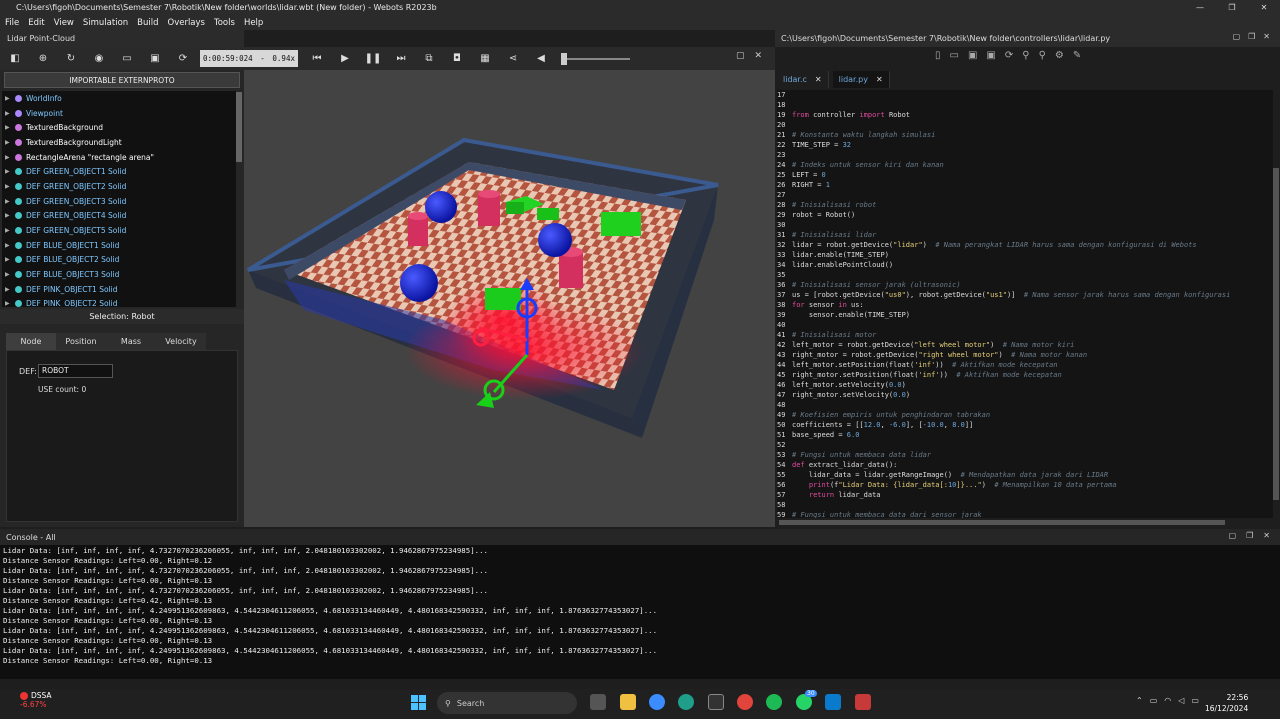  What do you see at coordinates (1025, 315) in the screenshot?
I see `code-line: 39 sensor.enable(TIME_STEP)` at bounding box center [1025, 315].